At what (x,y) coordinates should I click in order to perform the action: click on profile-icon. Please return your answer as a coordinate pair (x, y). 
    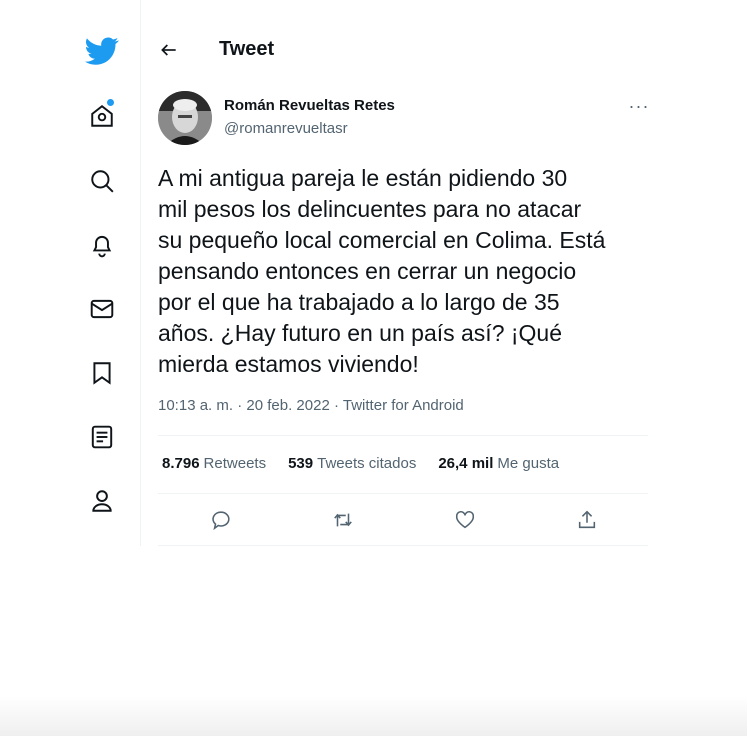
    Looking at the image, I should click on (102, 501).